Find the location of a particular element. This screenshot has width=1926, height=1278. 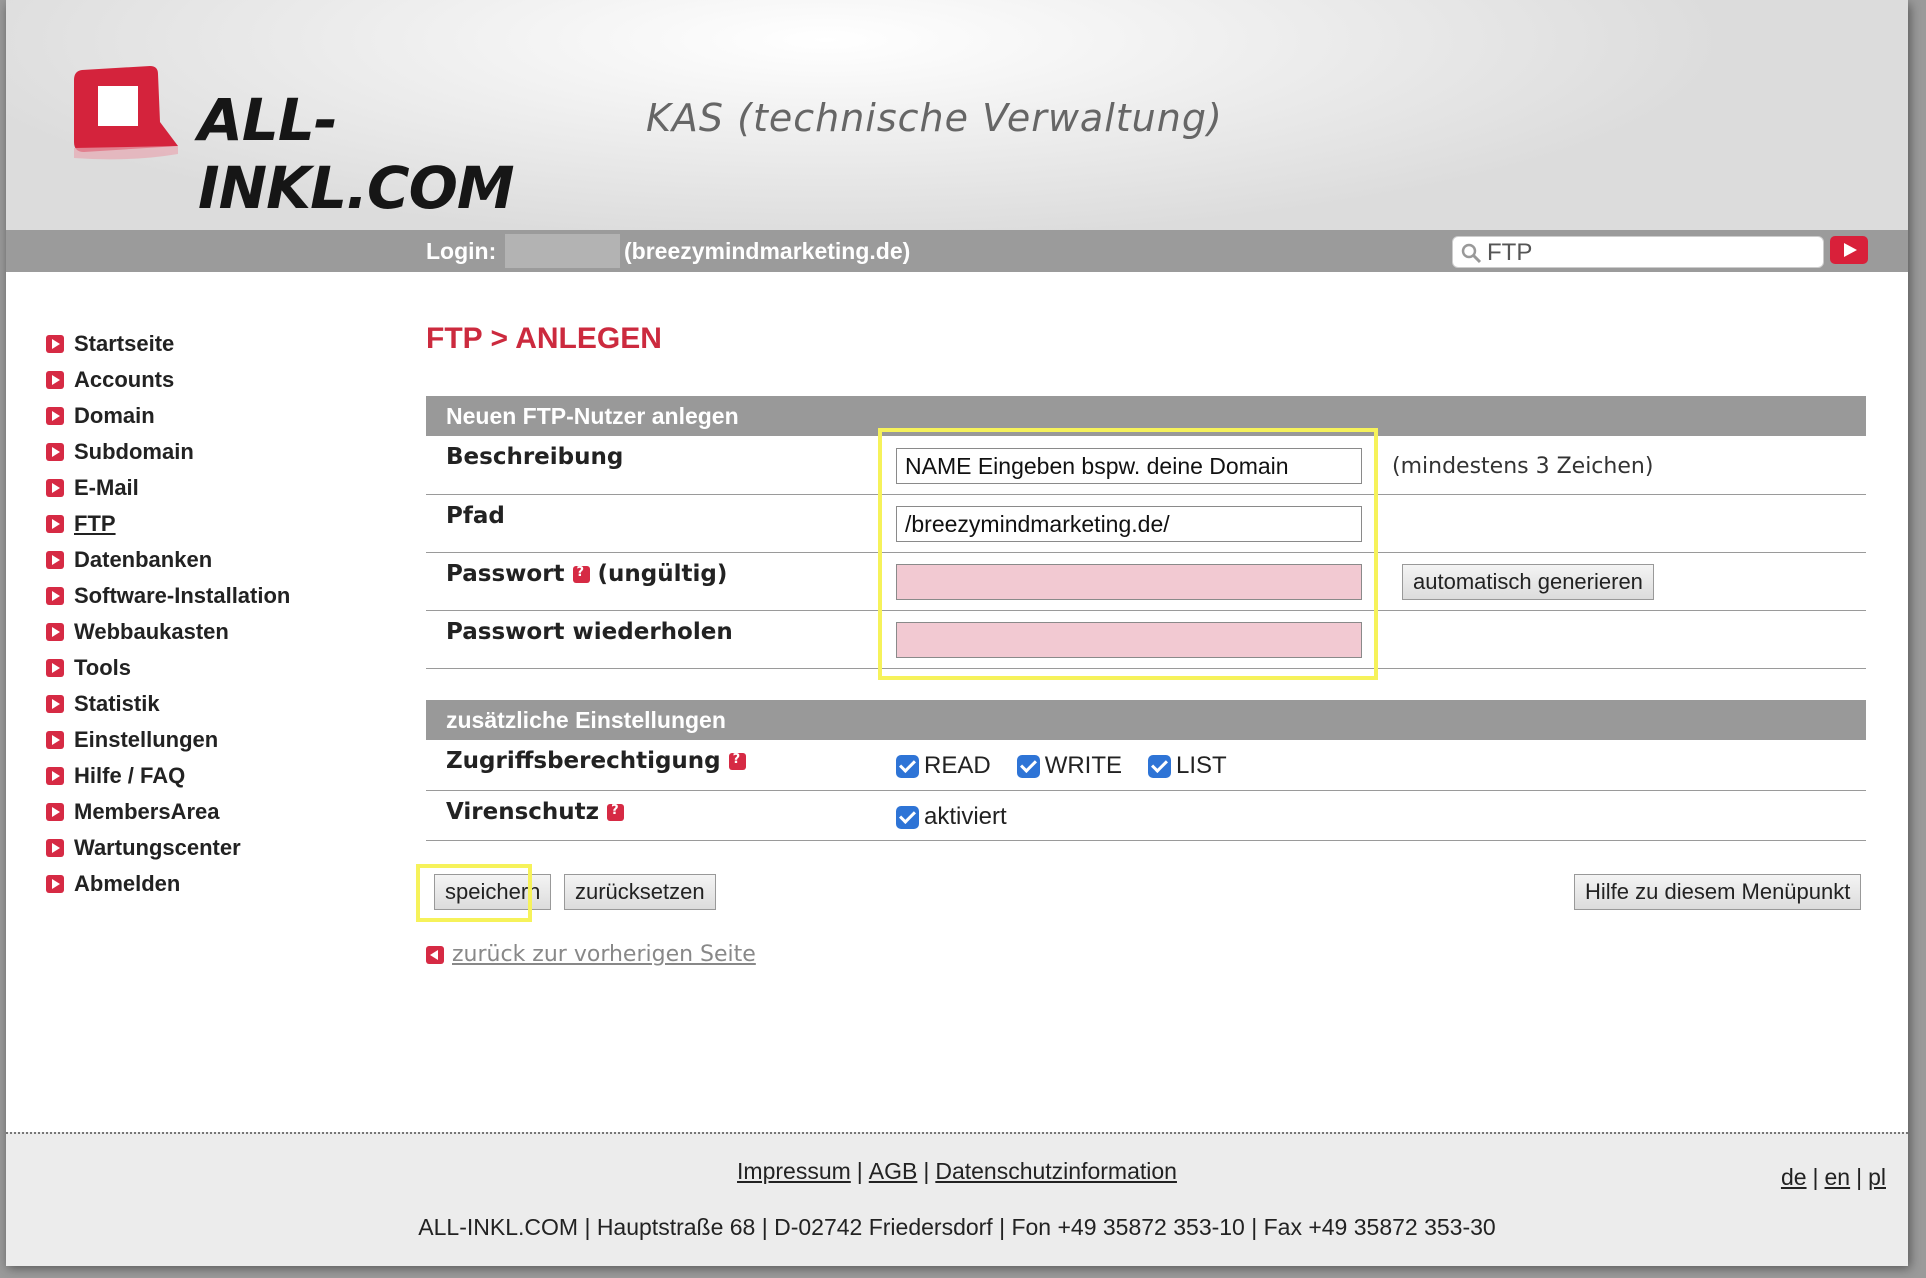

sidebar-item-label: Abmelden is located at coordinates (127, 883).